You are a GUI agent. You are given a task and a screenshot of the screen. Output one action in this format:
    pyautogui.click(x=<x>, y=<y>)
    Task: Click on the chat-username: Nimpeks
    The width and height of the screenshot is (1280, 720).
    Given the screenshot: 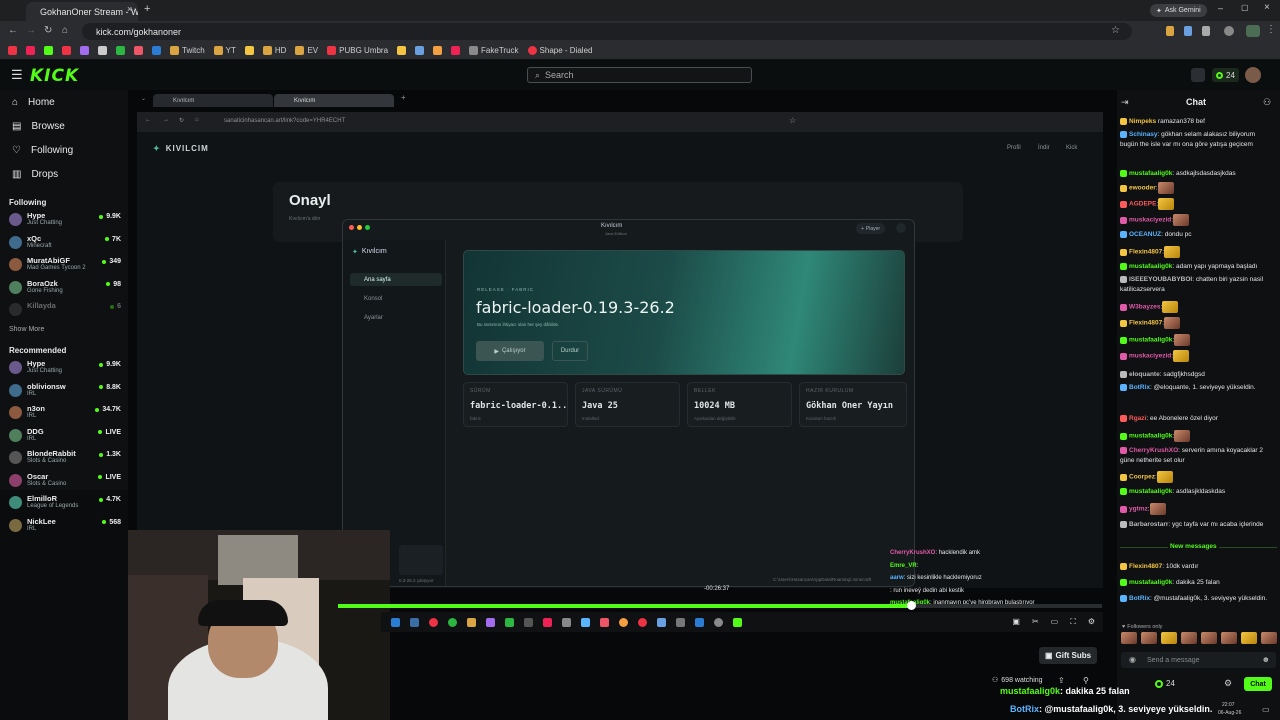 What is the action you would take?
    pyautogui.click(x=1142, y=121)
    